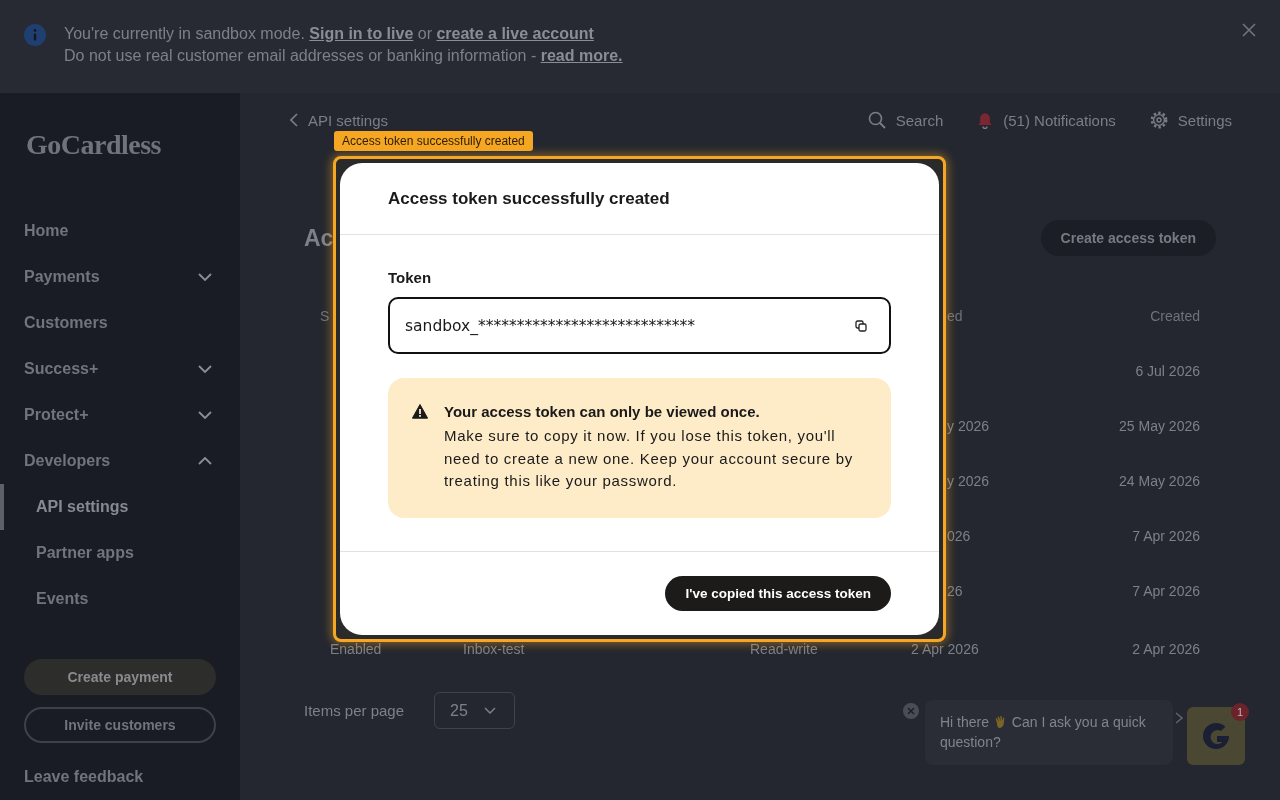 This screenshot has height=800, width=1280. What do you see at coordinates (475, 710) in the screenshot?
I see `page-size-select: 25` at bounding box center [475, 710].